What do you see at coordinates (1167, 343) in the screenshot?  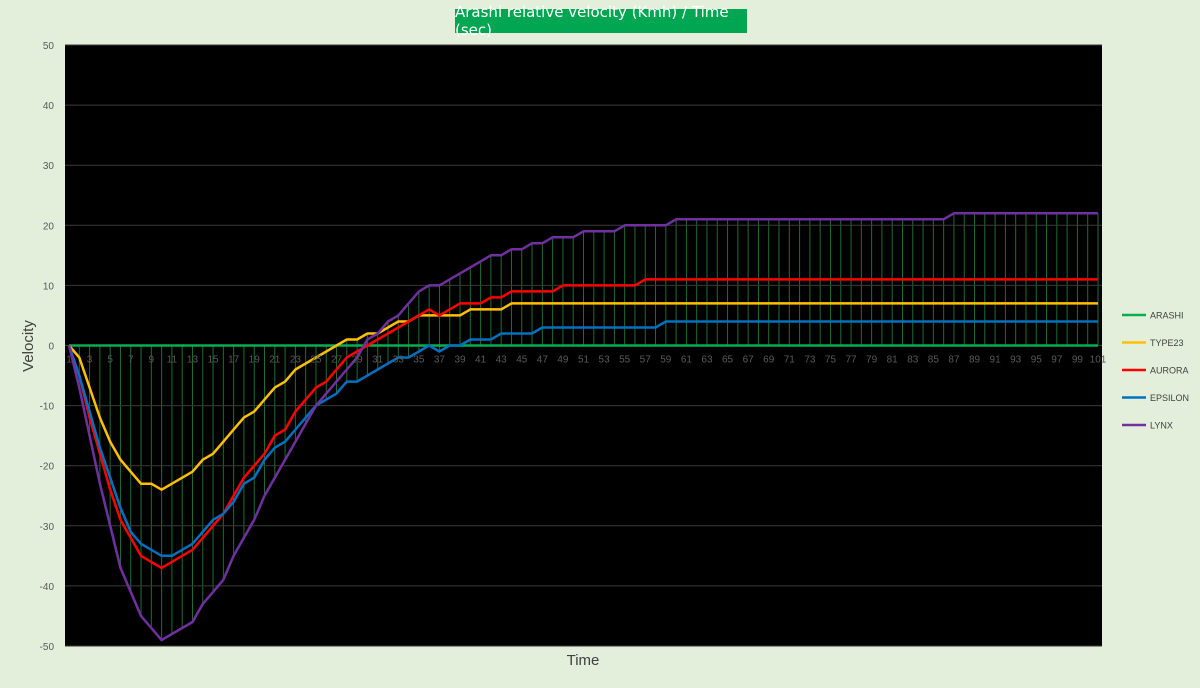 I see `legend-label: TYPE23` at bounding box center [1167, 343].